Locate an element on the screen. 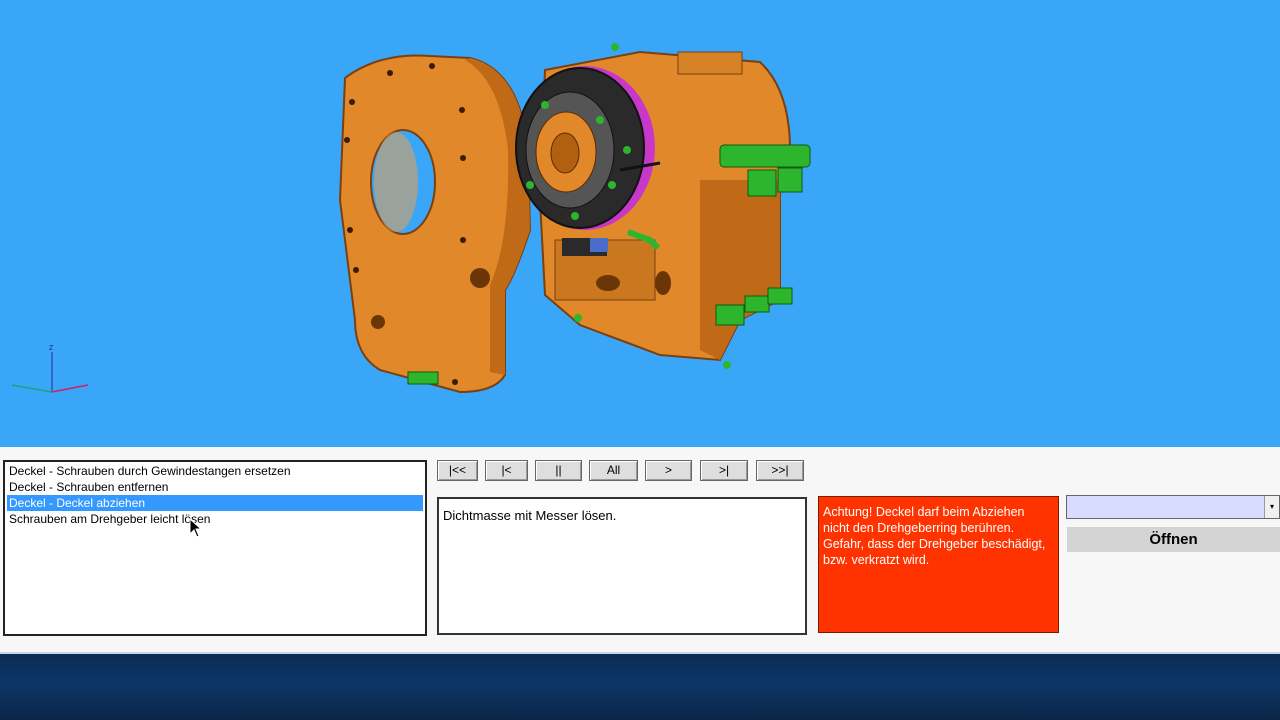  step-item: Deckel - Schrauben entfernen is located at coordinates (215, 487).